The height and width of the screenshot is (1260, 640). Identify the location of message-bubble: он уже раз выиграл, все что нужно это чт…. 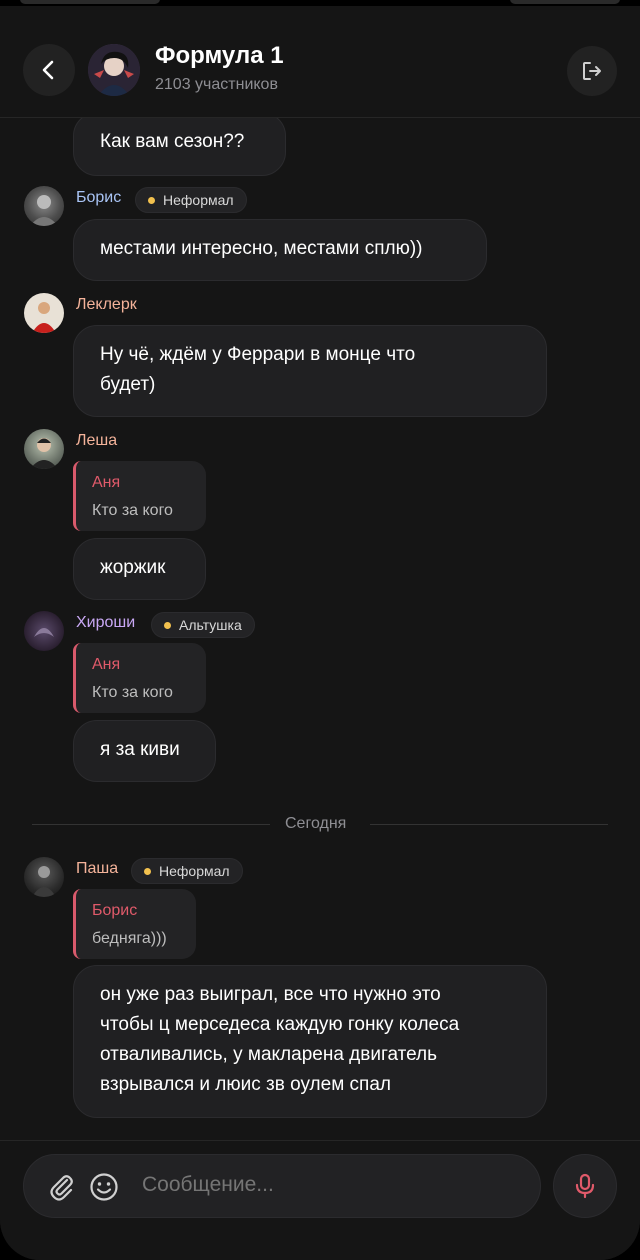
(310, 1041).